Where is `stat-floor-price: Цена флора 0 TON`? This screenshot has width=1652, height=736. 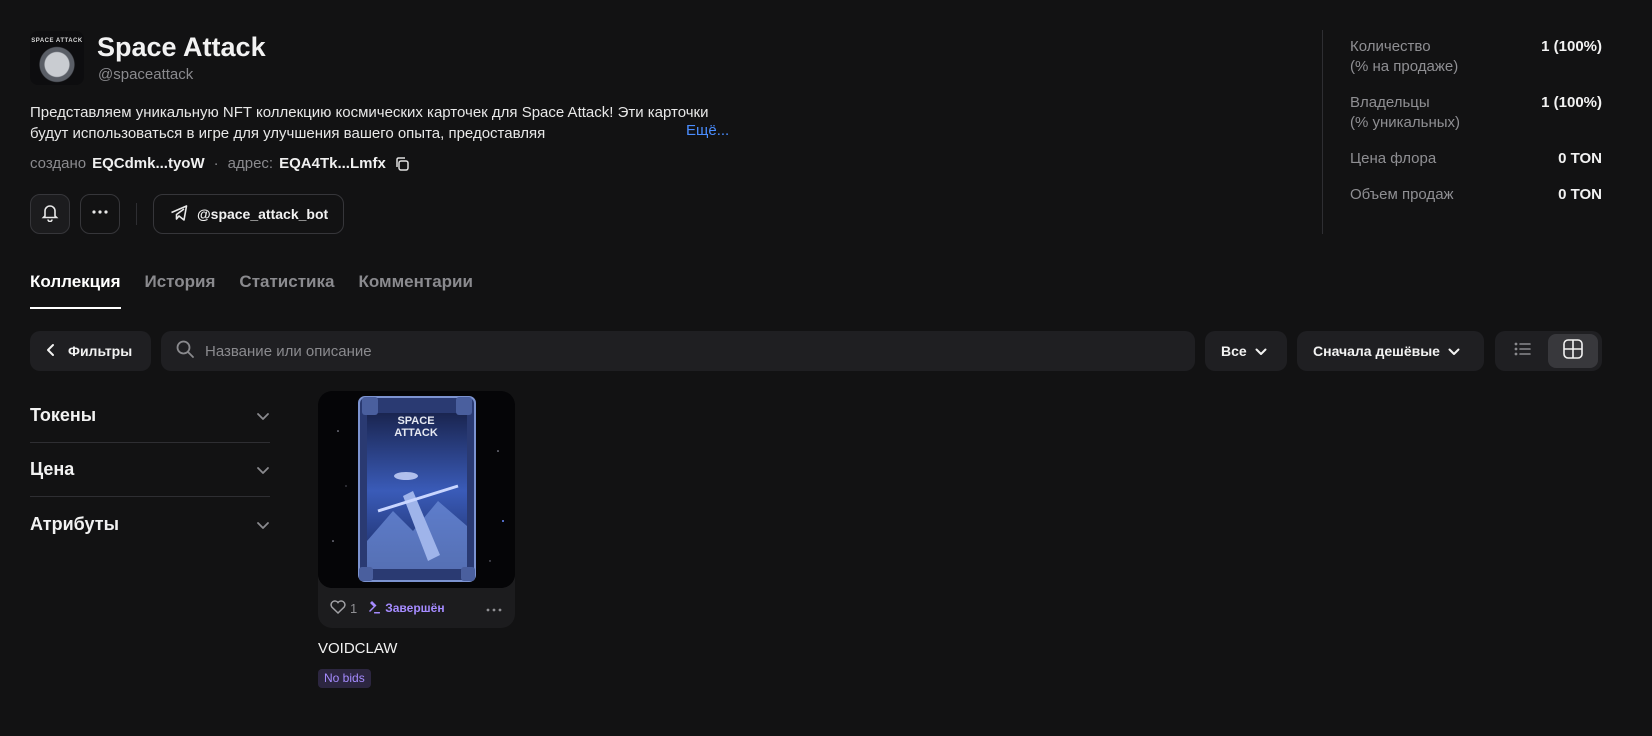
stat-floor-price: Цена флора 0 TON is located at coordinates (1476, 159).